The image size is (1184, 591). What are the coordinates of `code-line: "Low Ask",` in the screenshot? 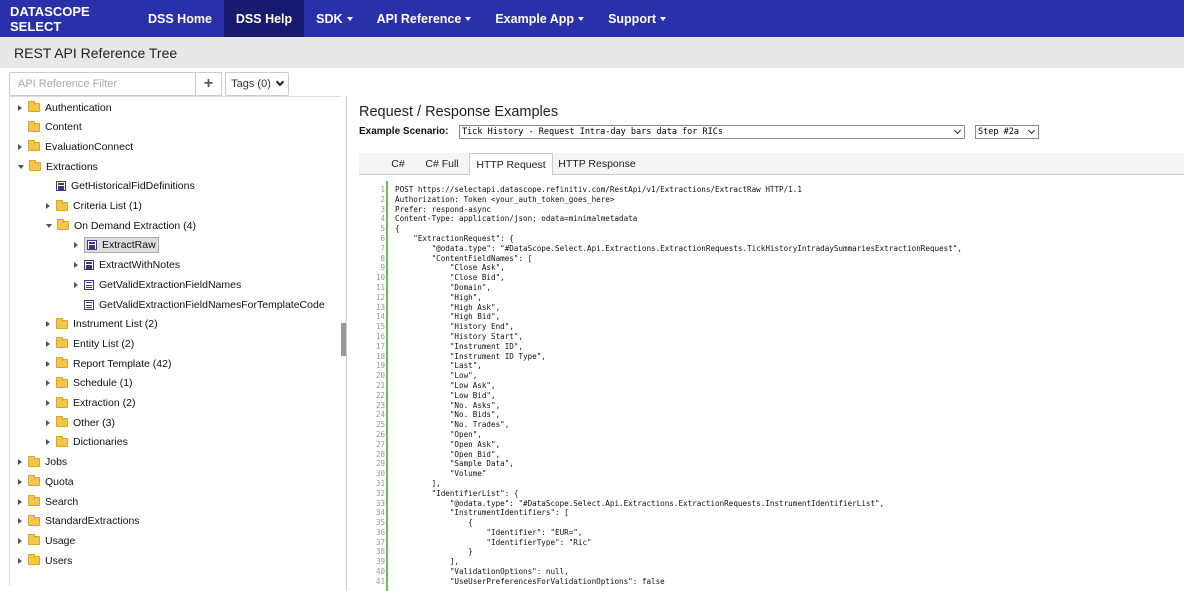 It's located at (445, 385).